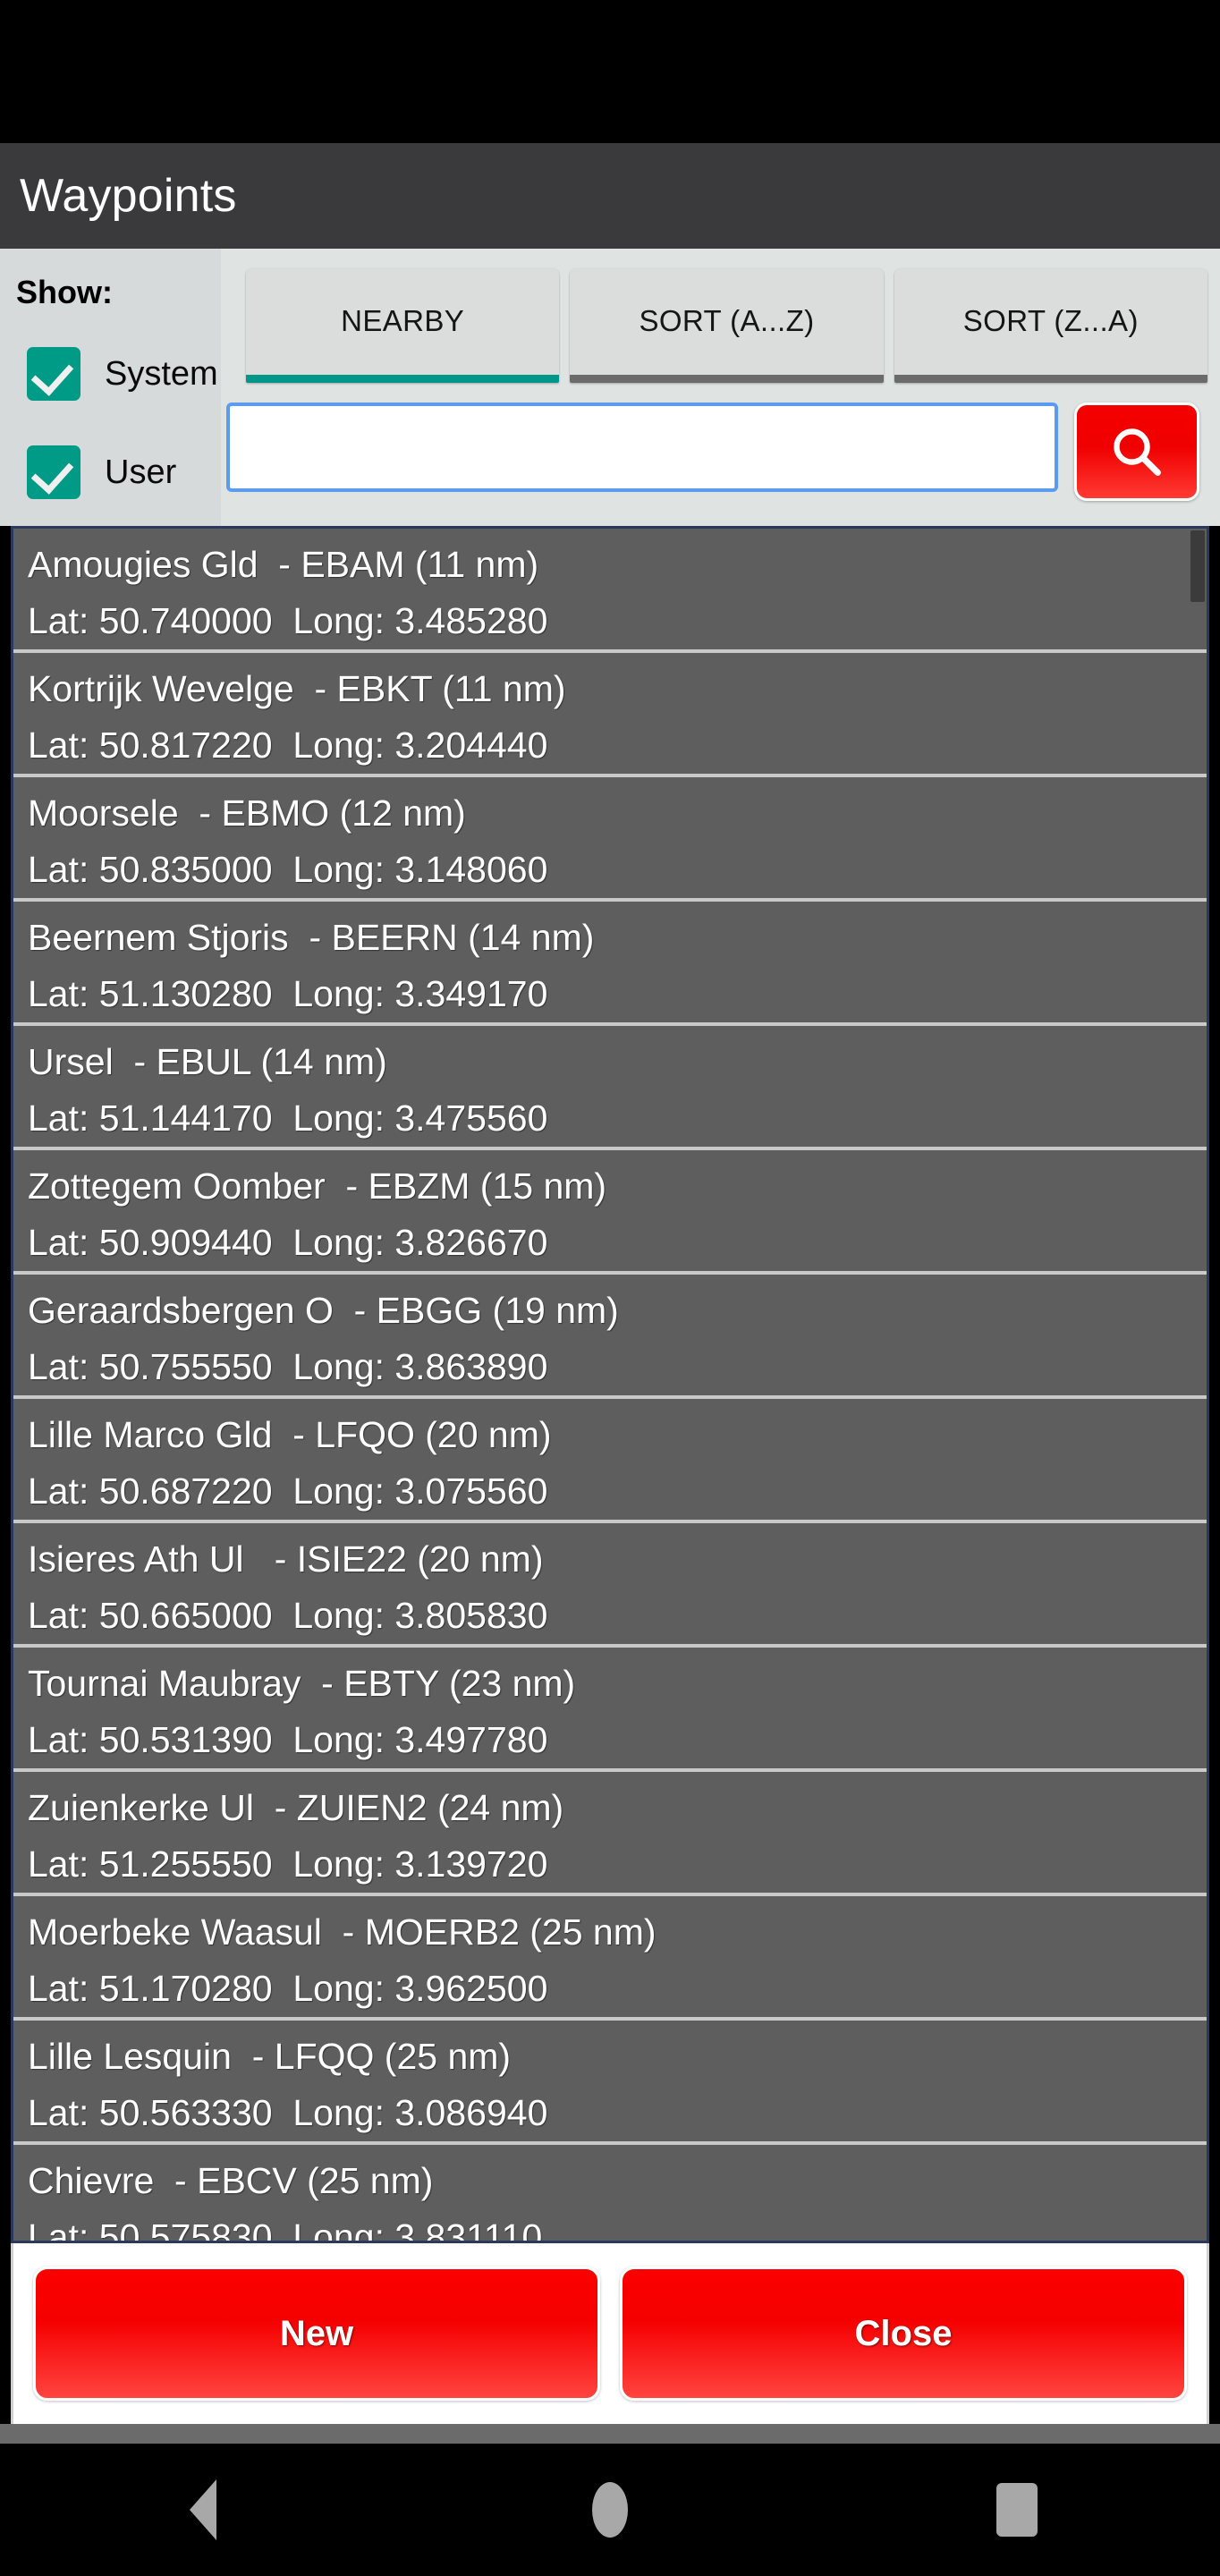 The image size is (1220, 2576). What do you see at coordinates (285, 2229) in the screenshot?
I see `waypoint-row-coords: Lat: 50.575830 Long: 3.831110` at bounding box center [285, 2229].